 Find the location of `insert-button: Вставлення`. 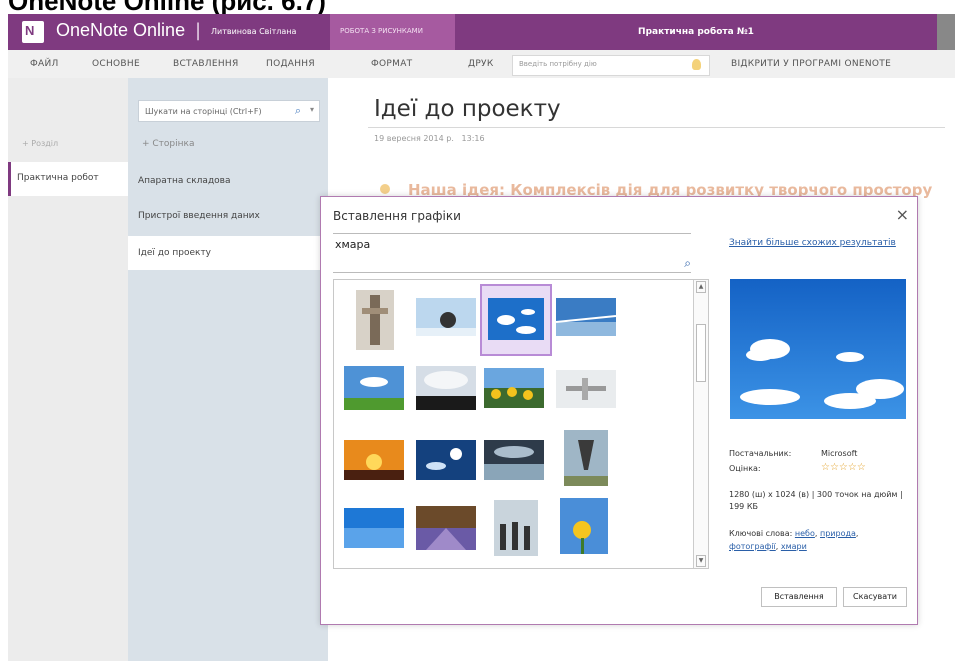

insert-button: Вставлення is located at coordinates (799, 597).